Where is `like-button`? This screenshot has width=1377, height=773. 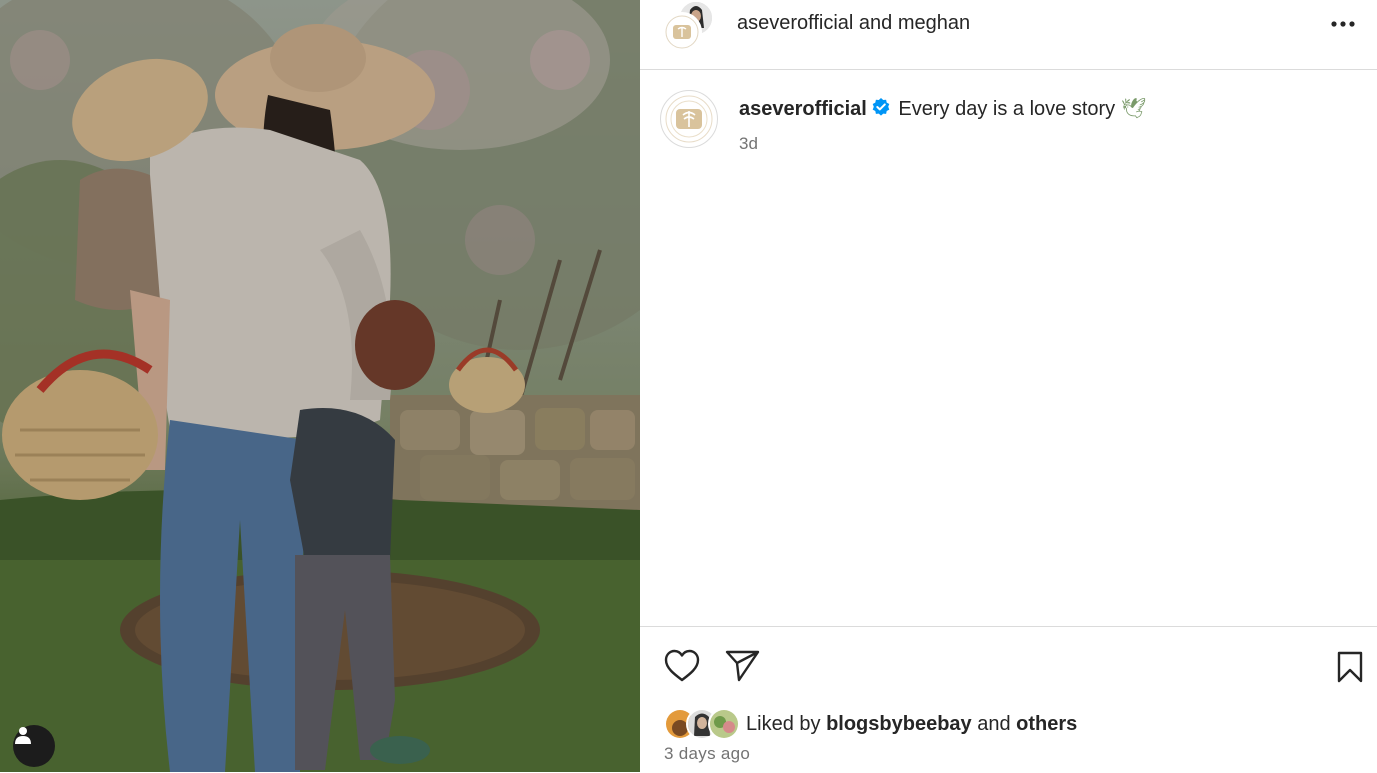
like-button is located at coordinates (682, 668).